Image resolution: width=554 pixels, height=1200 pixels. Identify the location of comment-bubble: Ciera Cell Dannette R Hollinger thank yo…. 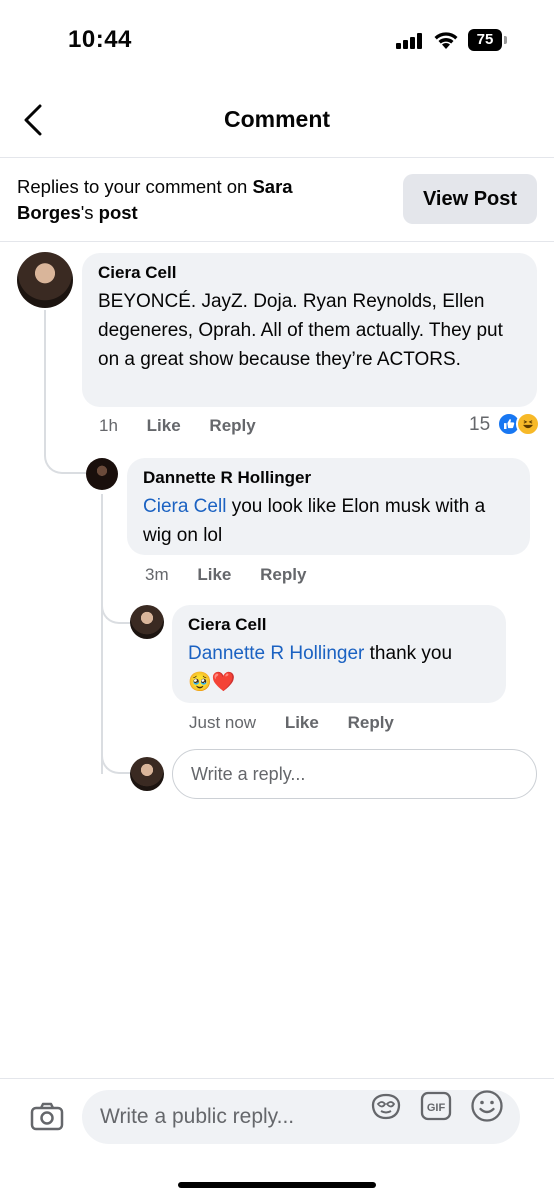
(339, 654).